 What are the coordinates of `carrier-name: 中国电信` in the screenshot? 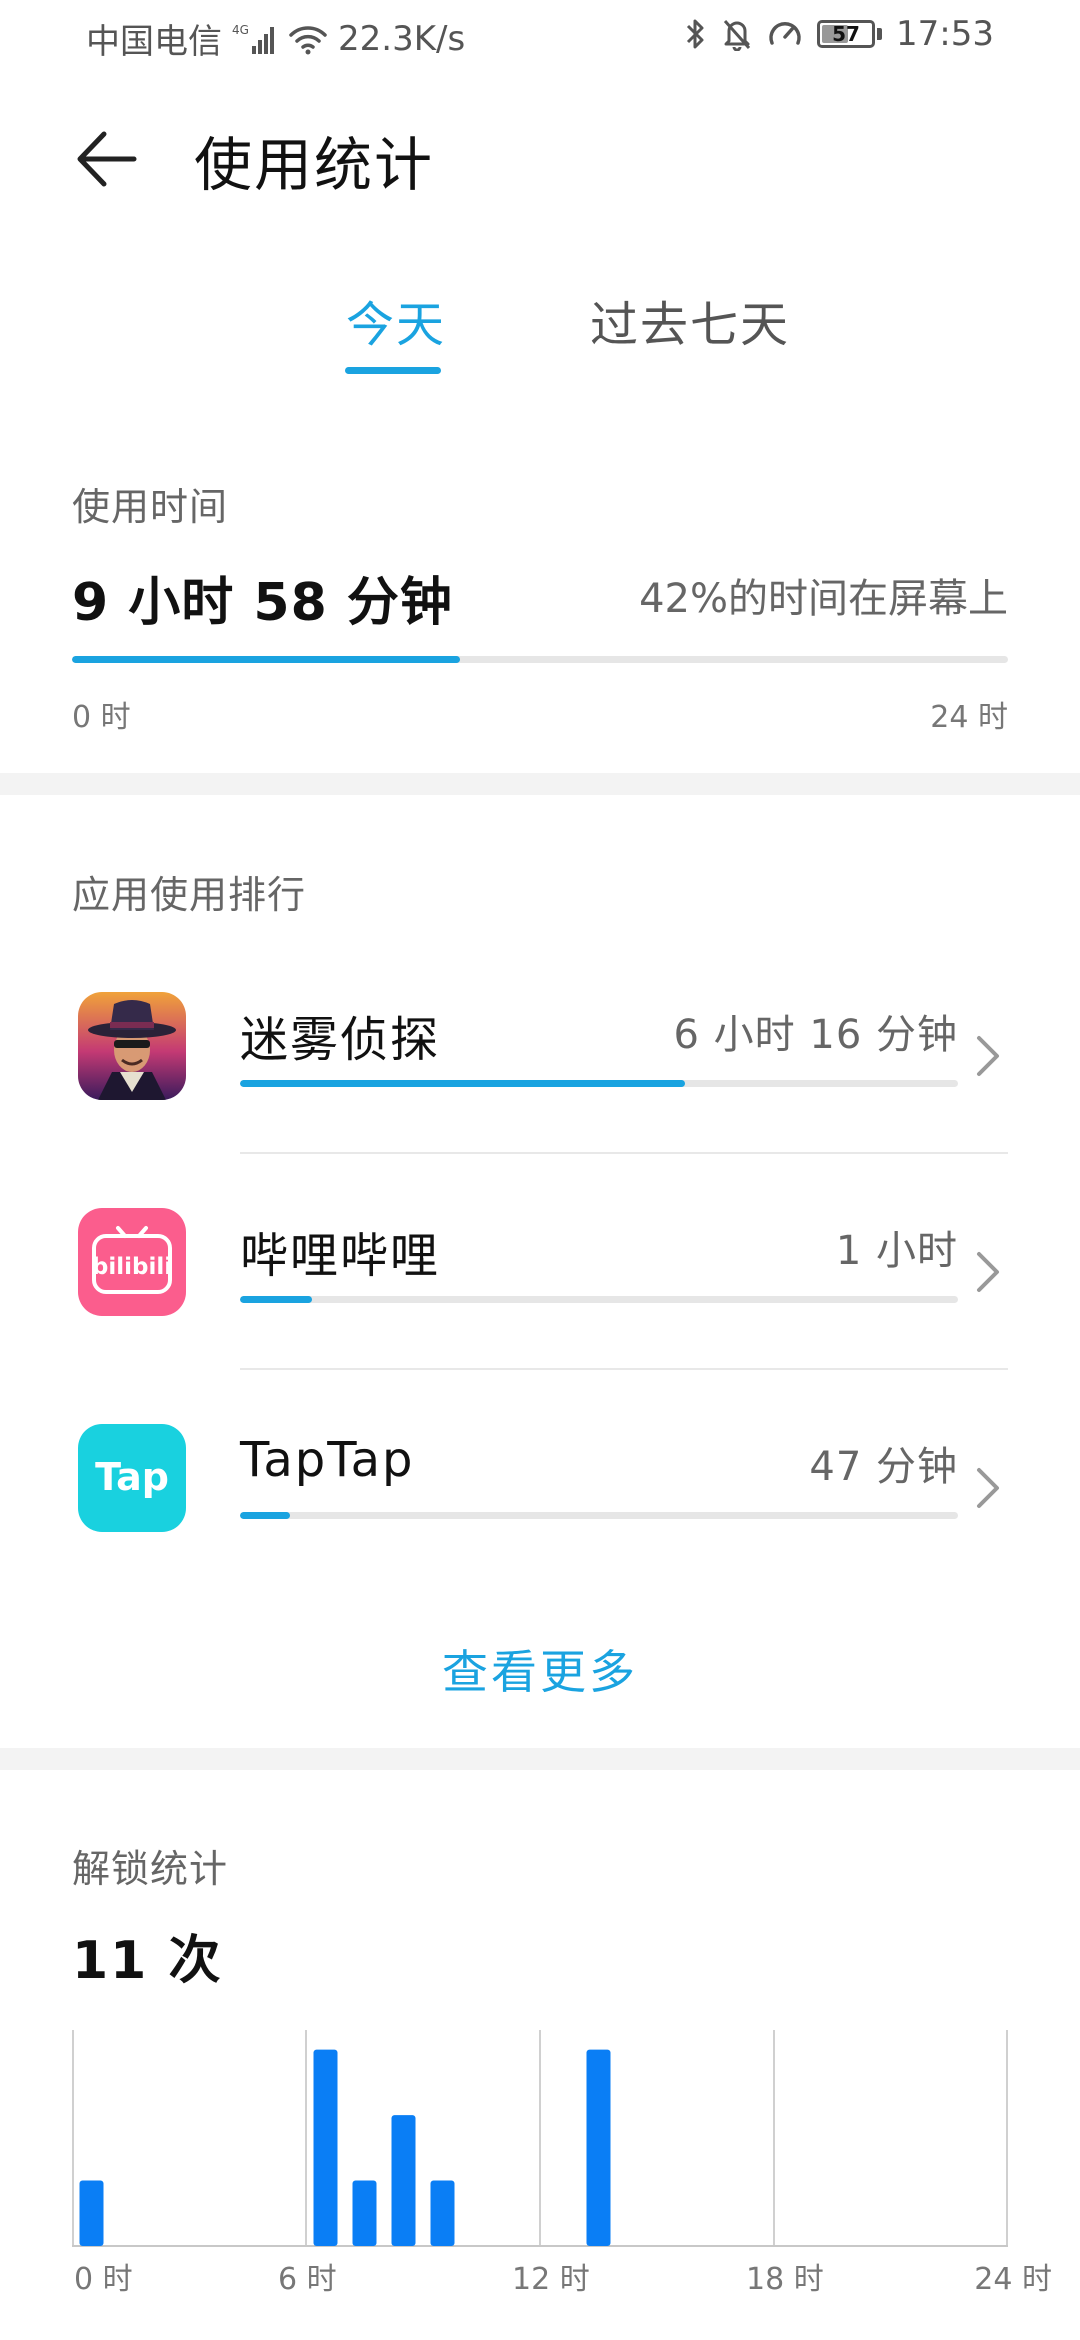 It's located at (154, 42).